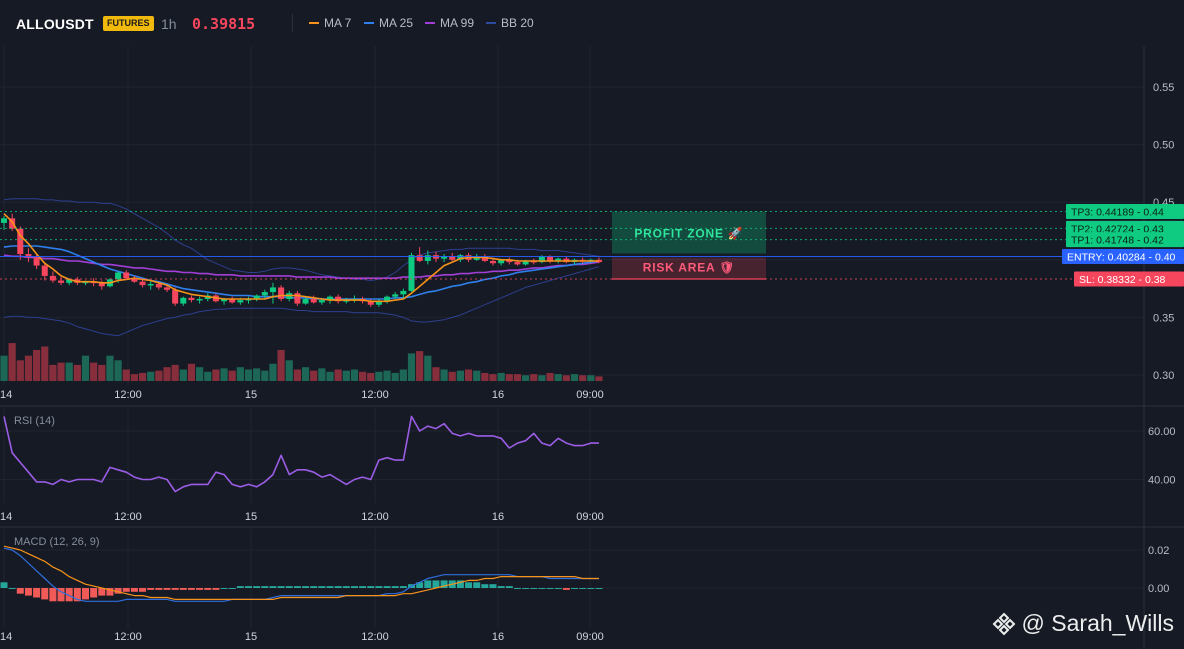  I want to click on interval-label: 1h, so click(169, 24).